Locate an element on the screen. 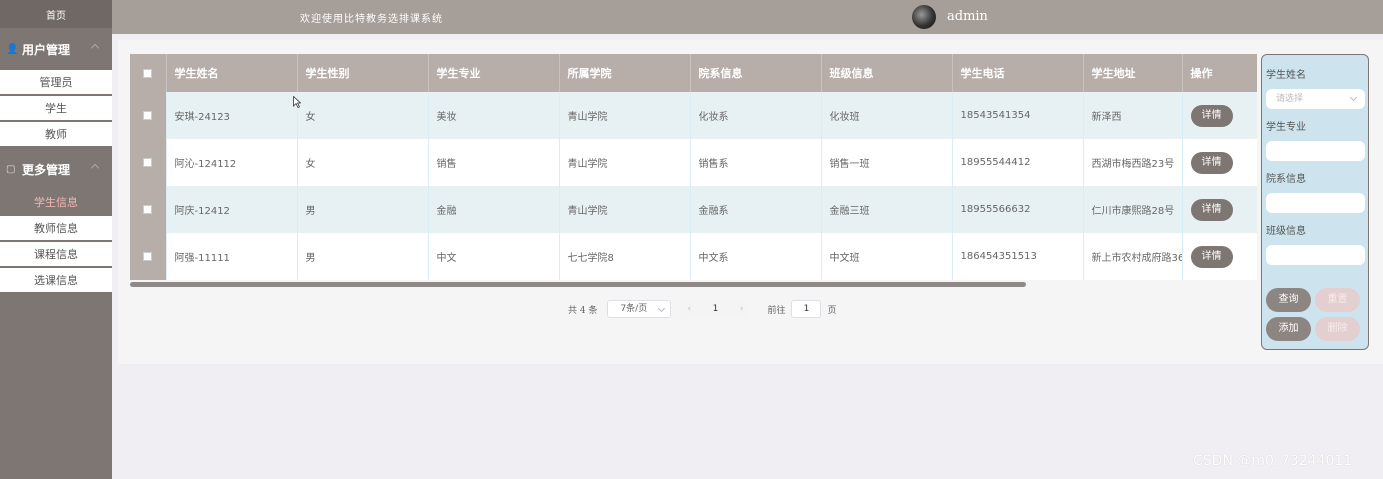 The image size is (1383, 479). cell-major: 中文 is located at coordinates (494, 256).